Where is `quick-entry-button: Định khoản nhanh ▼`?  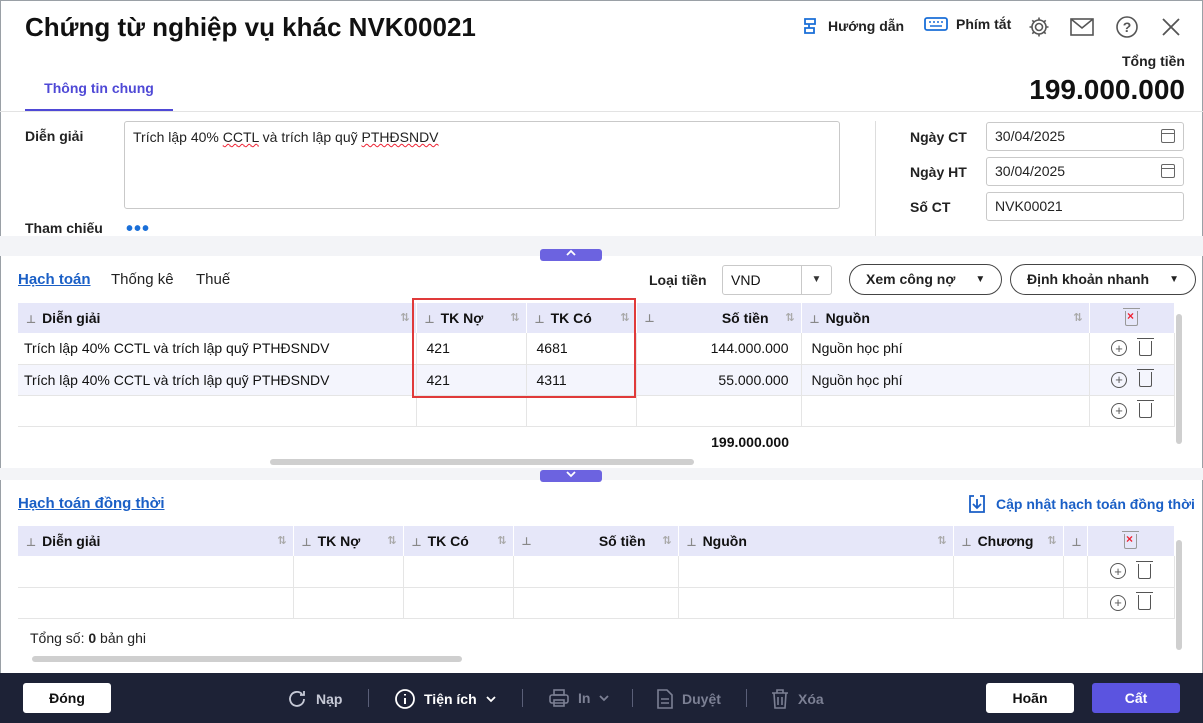 quick-entry-button: Định khoản nhanh ▼ is located at coordinates (1103, 279).